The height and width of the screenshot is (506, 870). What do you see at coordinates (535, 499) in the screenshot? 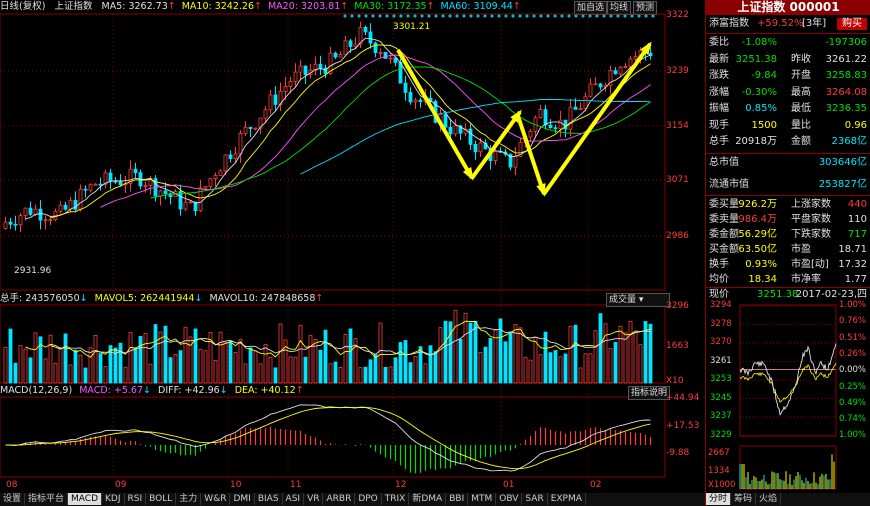
I see `tab-sar: SAR` at bounding box center [535, 499].